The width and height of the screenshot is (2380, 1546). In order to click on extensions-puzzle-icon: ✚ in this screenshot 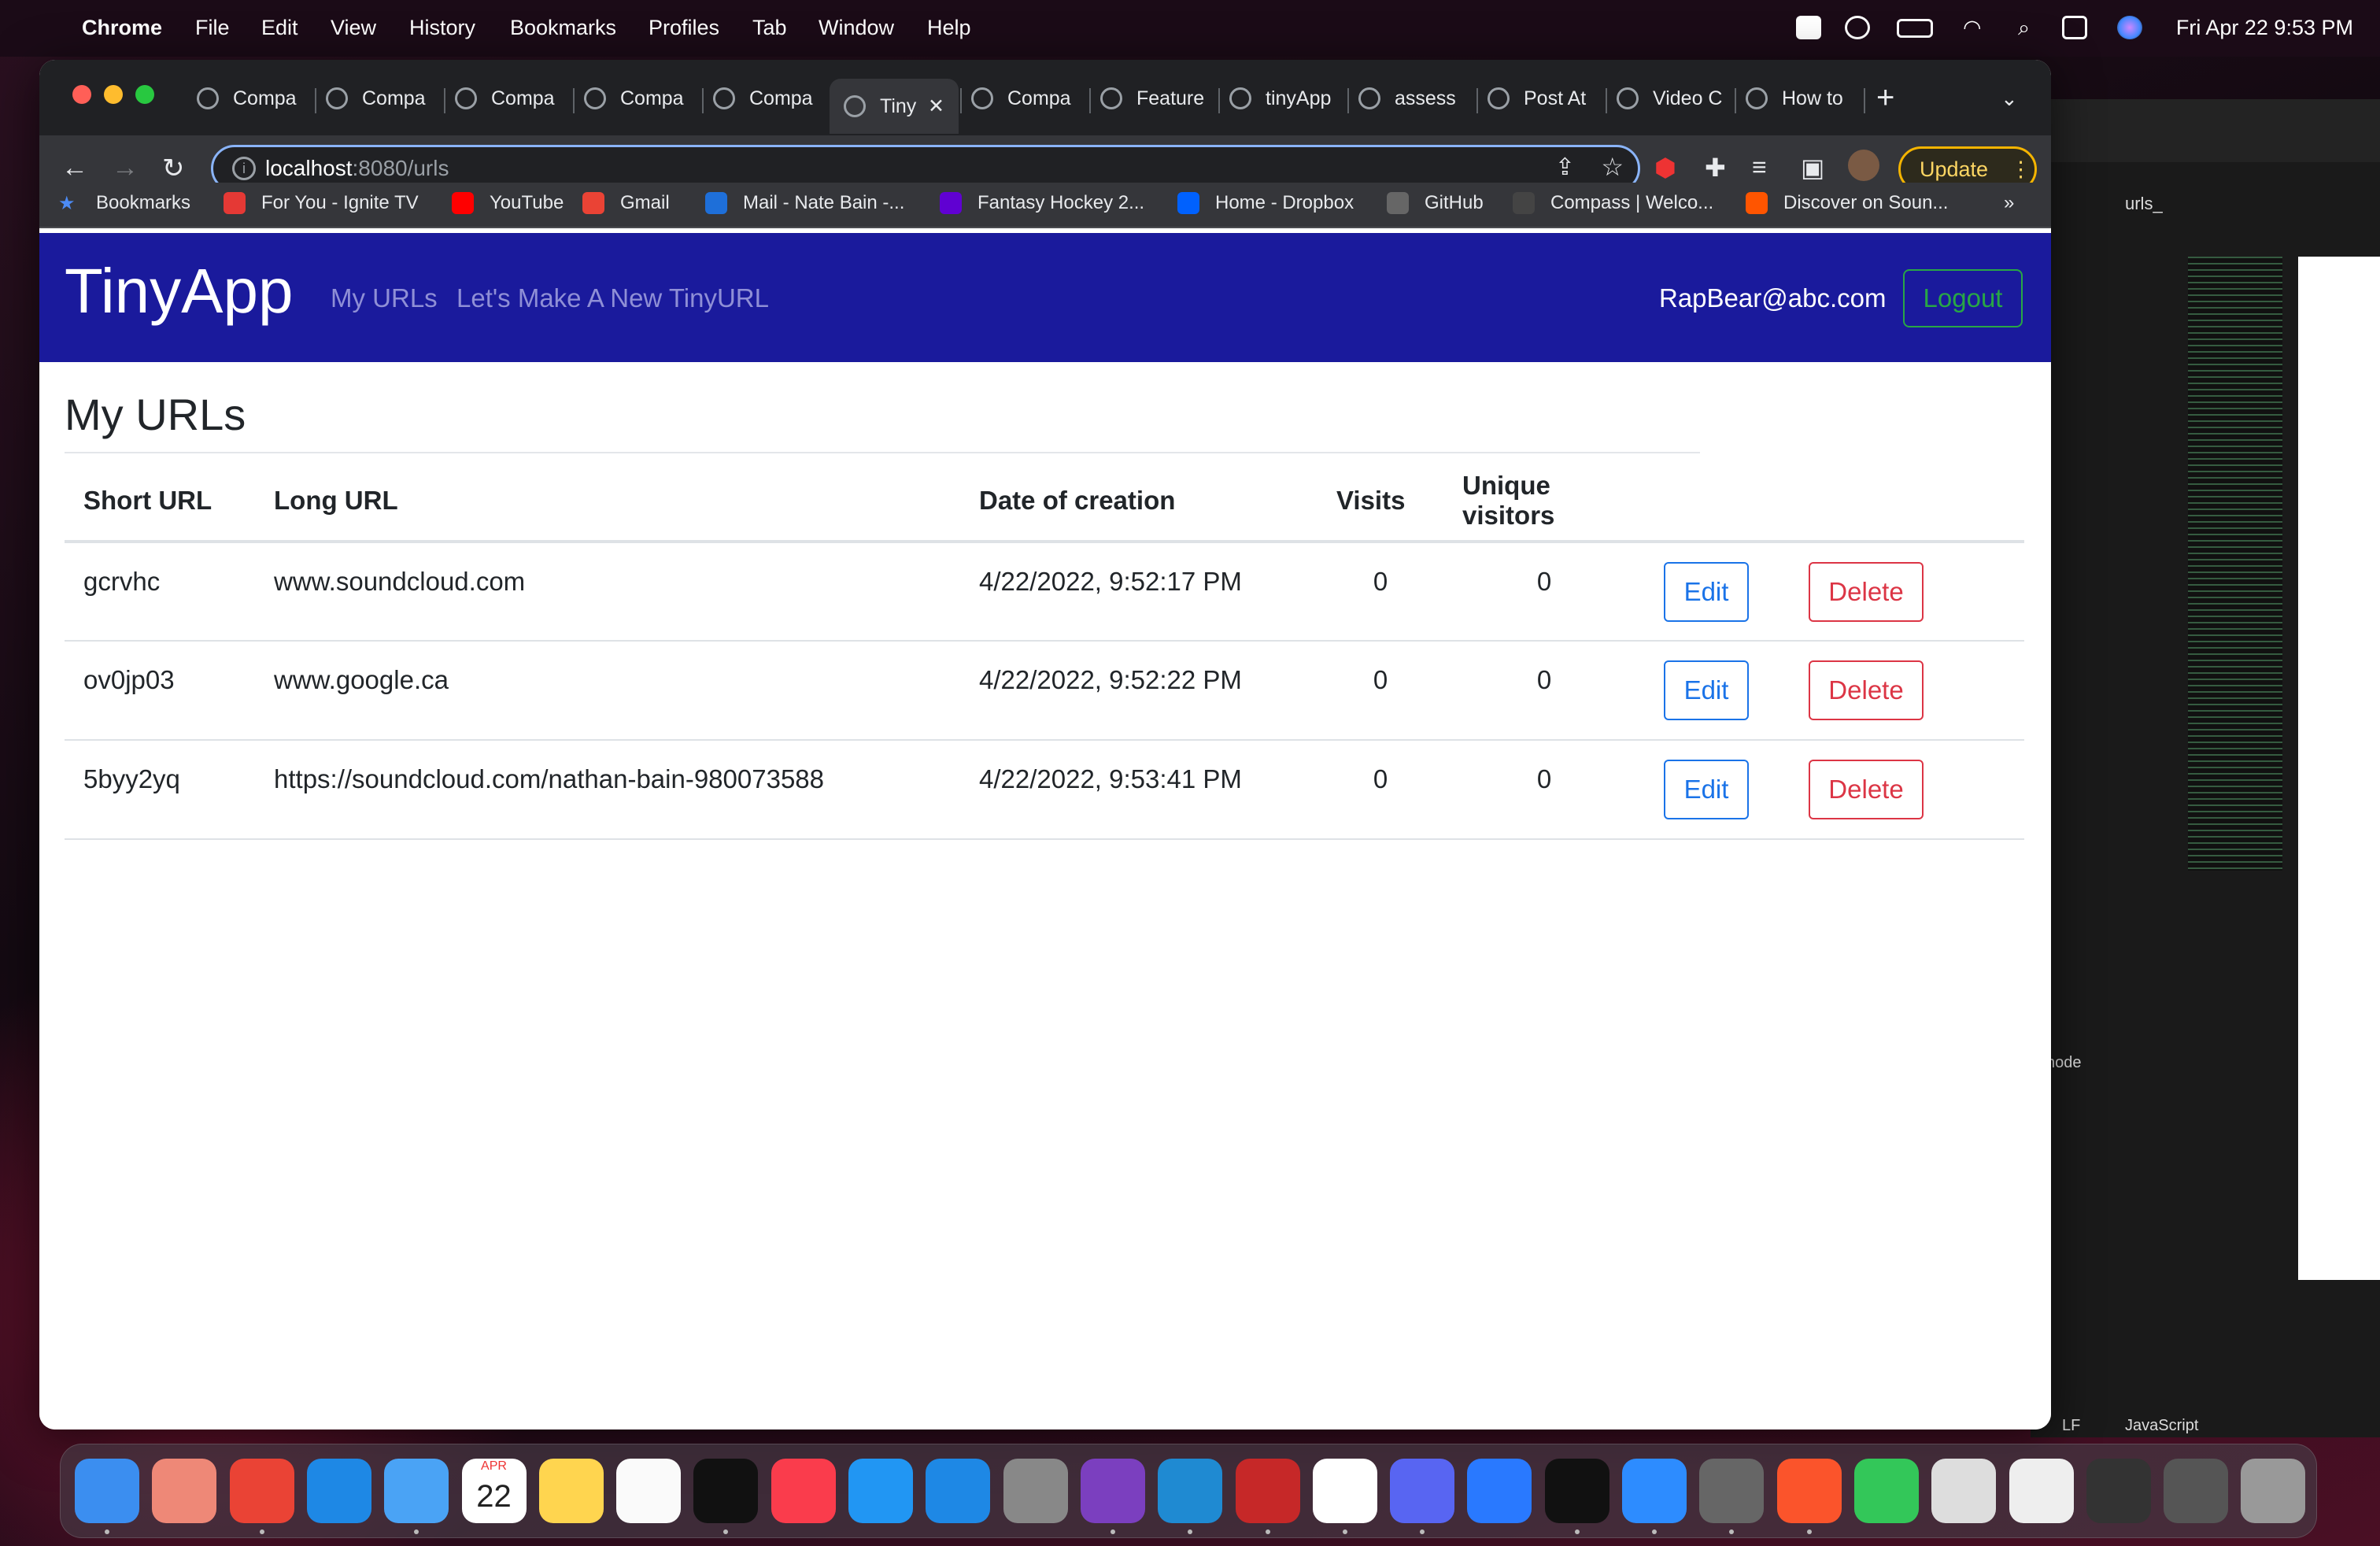, I will do `click(1715, 168)`.